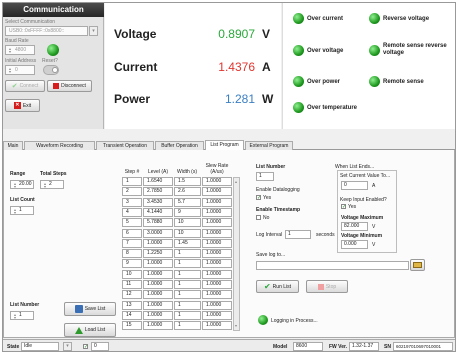 Image resolution: width=458 pixels, height=354 pixels. Describe the element at coordinates (158, 212) in the screenshot. I see `level-cell: 4.1440` at that location.